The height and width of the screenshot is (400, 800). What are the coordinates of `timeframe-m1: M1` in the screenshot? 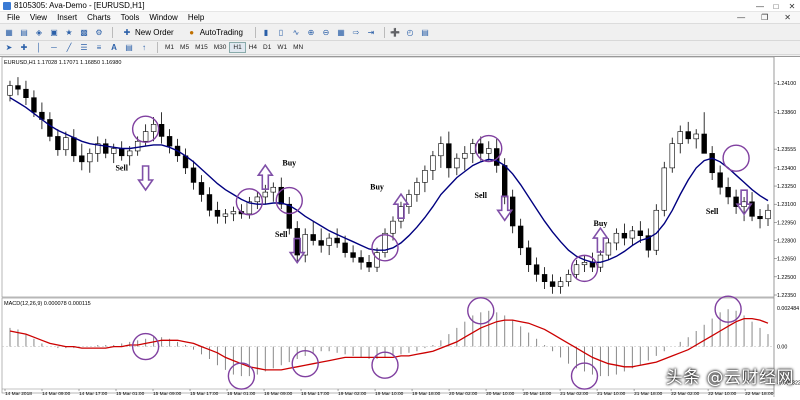 It's located at (169, 47).